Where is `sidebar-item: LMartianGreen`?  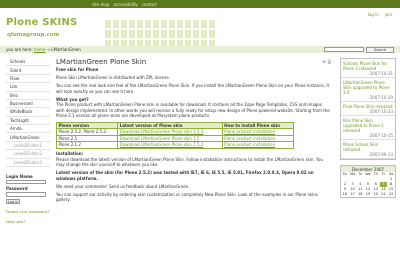 sidebar-item: LMartianGreen is located at coordinates (28, 137).